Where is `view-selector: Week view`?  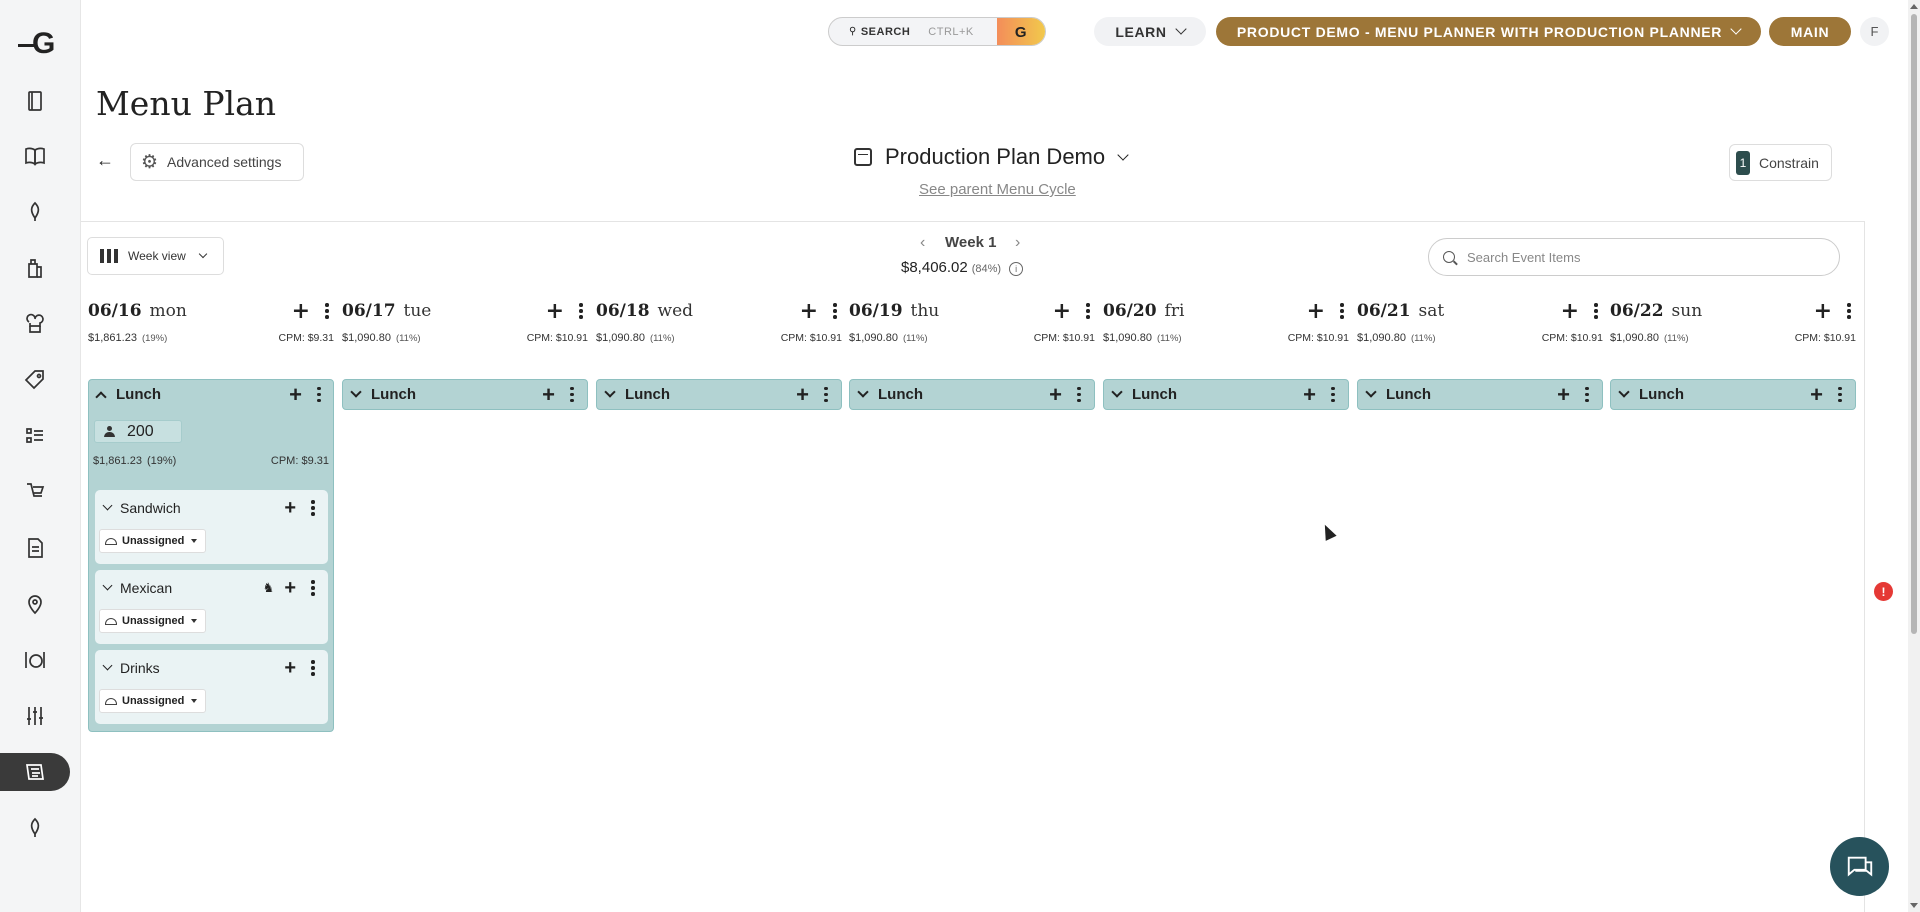
view-selector: Week view is located at coordinates (155, 256).